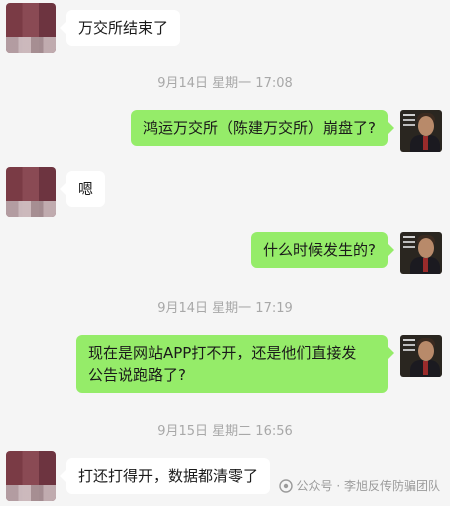 The height and width of the screenshot is (506, 450). Describe the element at coordinates (123, 28) in the screenshot. I see `message-text: 万交所结束了` at that location.